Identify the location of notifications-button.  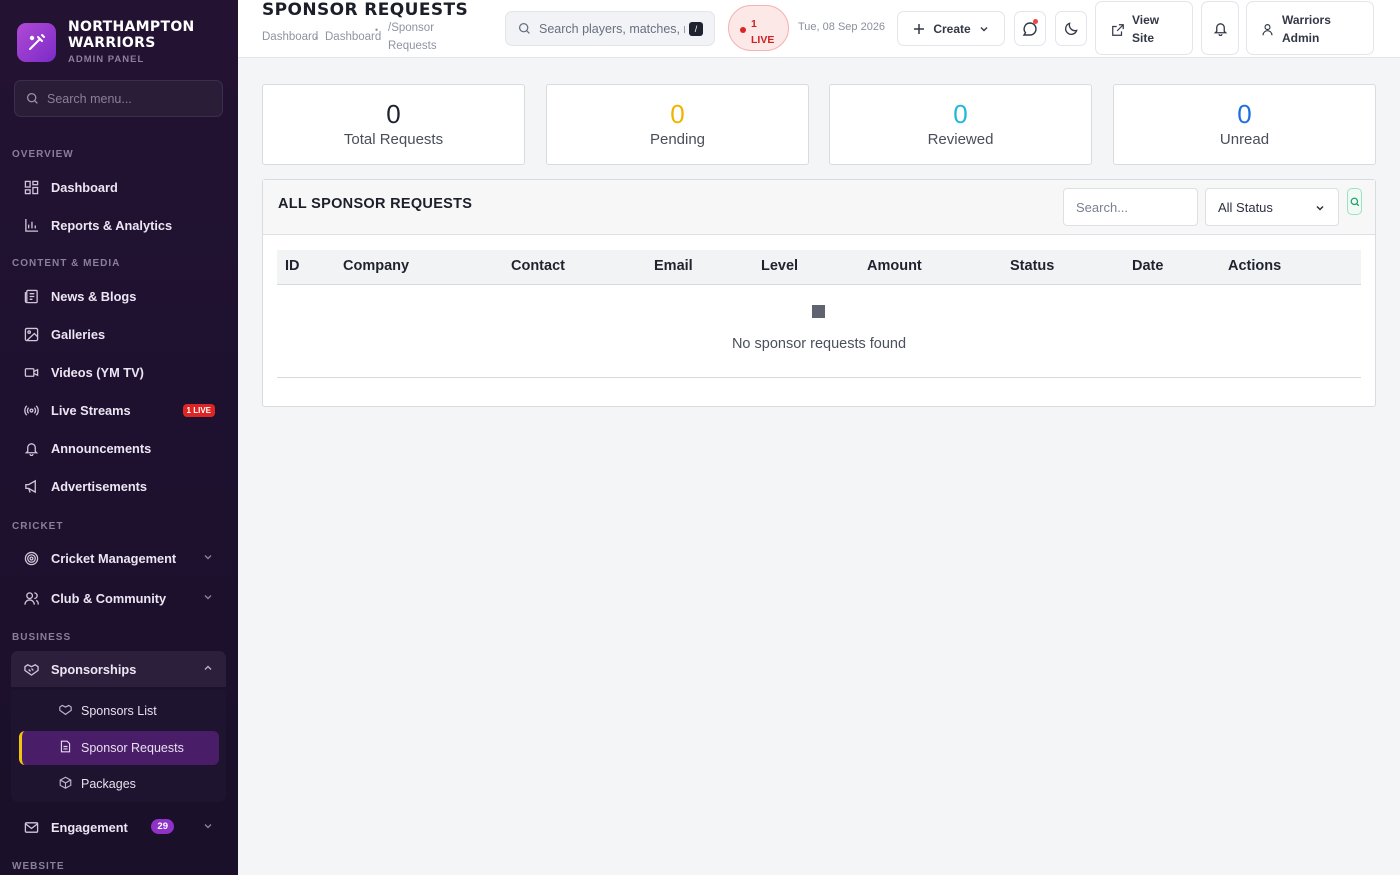
(1220, 28).